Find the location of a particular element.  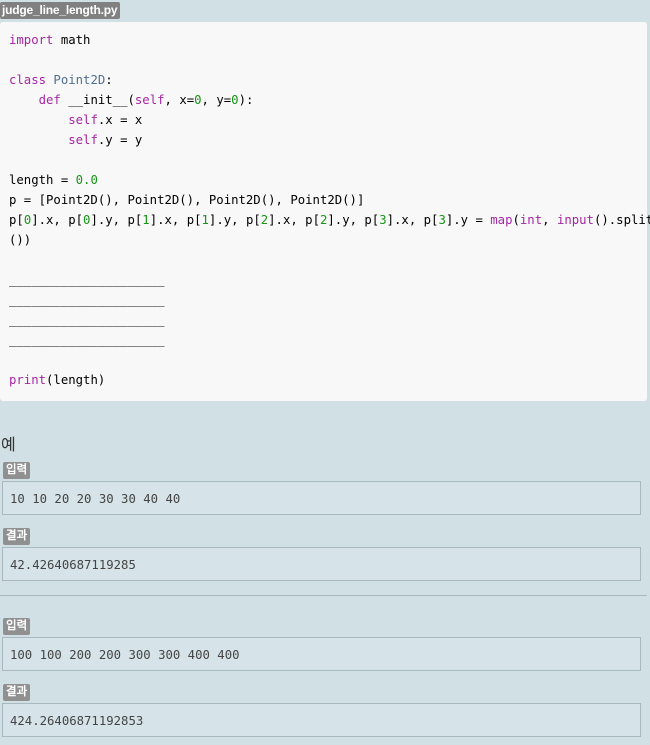

number-literal: 0.0 is located at coordinates (86, 180).